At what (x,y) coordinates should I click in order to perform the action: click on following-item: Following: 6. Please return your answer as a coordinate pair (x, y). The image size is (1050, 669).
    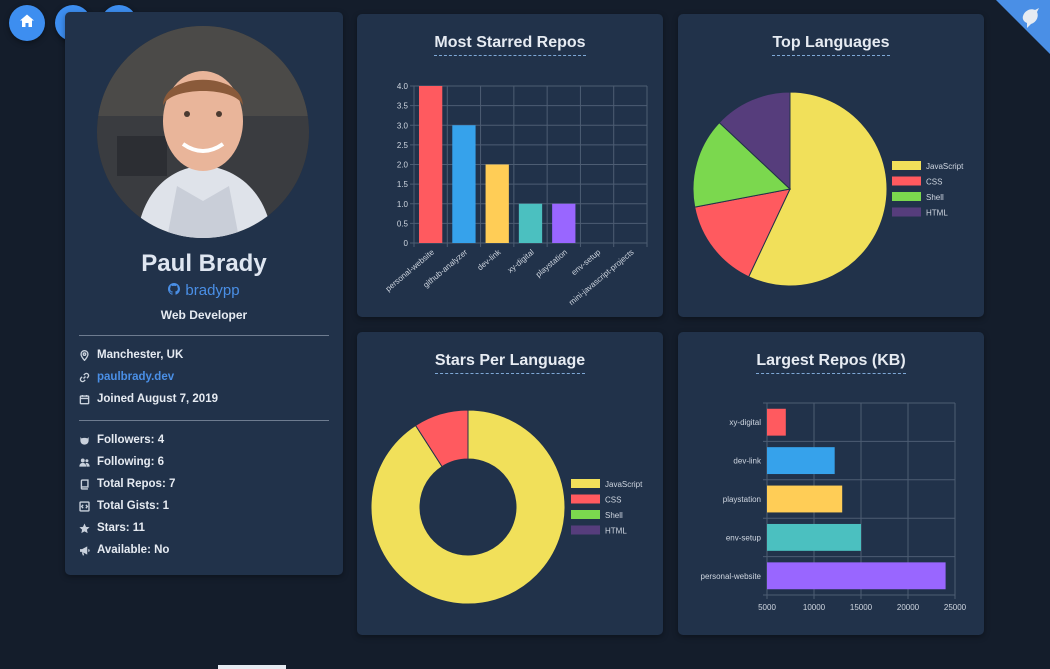
    Looking at the image, I should click on (127, 462).